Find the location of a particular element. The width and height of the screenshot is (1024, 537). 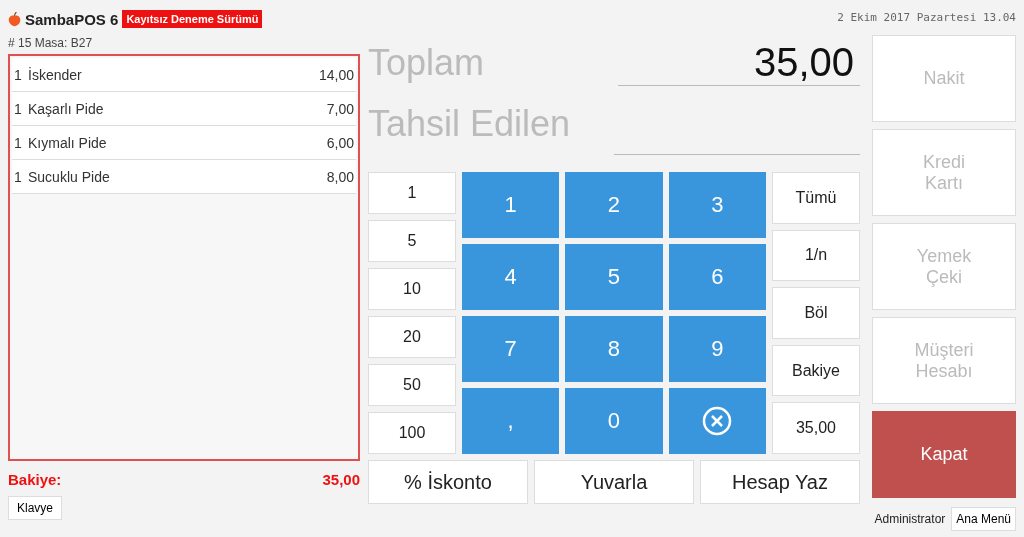

action-button: % İskonto is located at coordinates (448, 482).